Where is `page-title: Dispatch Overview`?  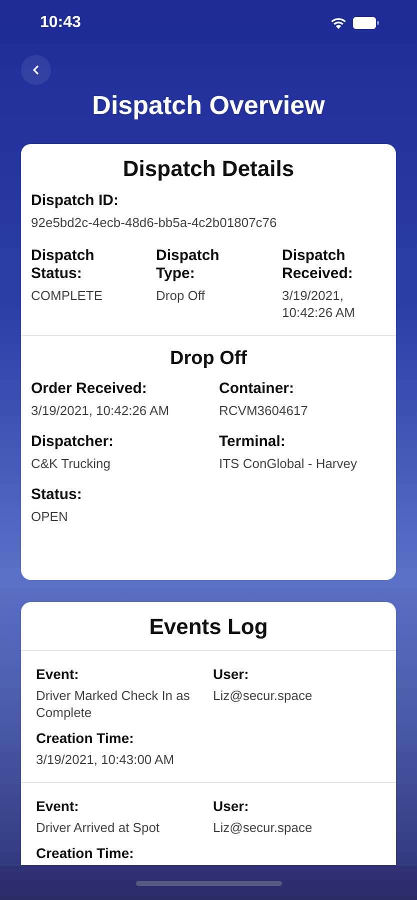 page-title: Dispatch Overview is located at coordinates (208, 108).